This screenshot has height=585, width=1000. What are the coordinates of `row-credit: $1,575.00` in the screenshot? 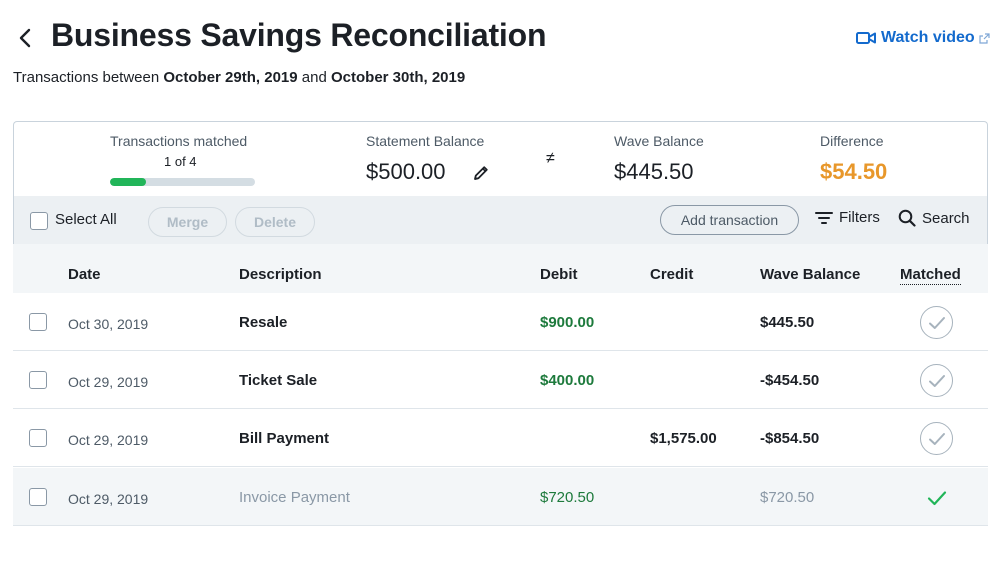 It's located at (683, 438).